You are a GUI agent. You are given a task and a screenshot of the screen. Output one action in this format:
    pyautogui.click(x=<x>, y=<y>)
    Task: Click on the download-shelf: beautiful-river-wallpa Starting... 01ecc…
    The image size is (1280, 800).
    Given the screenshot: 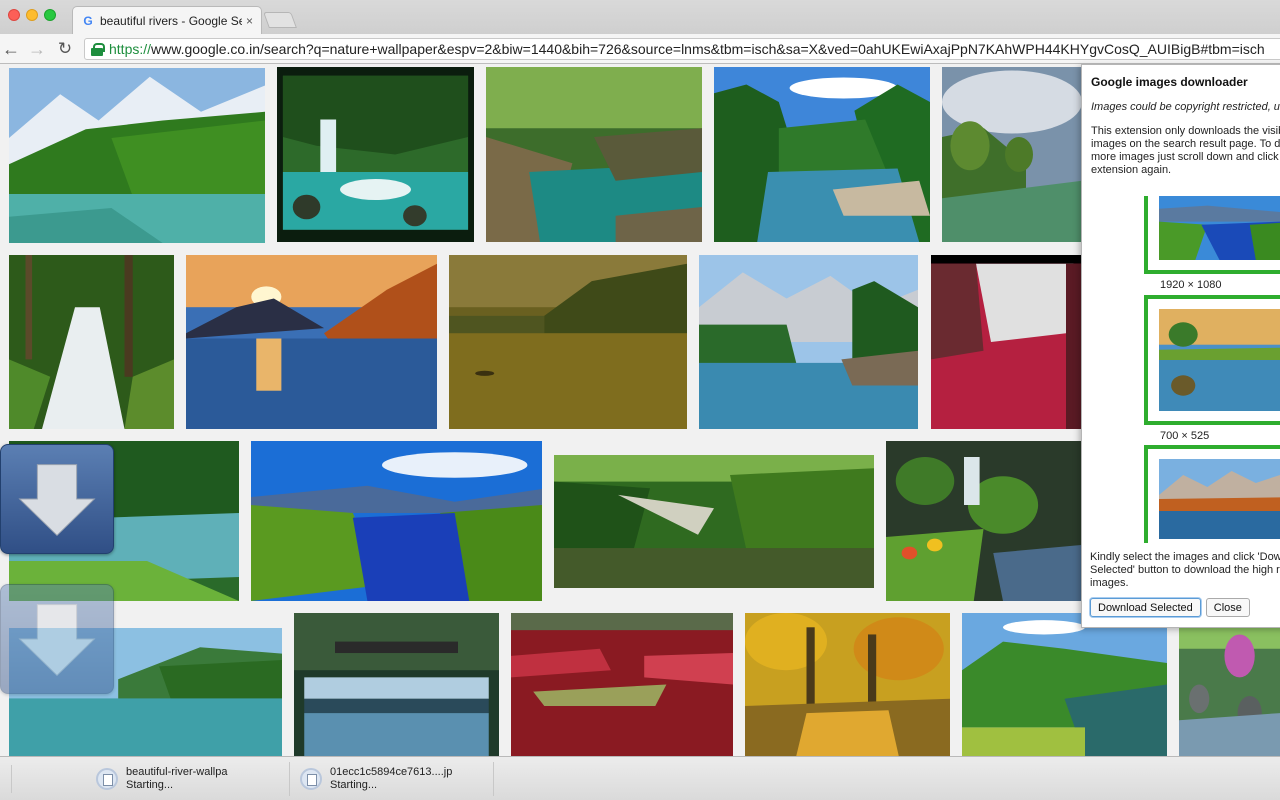 What is the action you would take?
    pyautogui.click(x=640, y=778)
    